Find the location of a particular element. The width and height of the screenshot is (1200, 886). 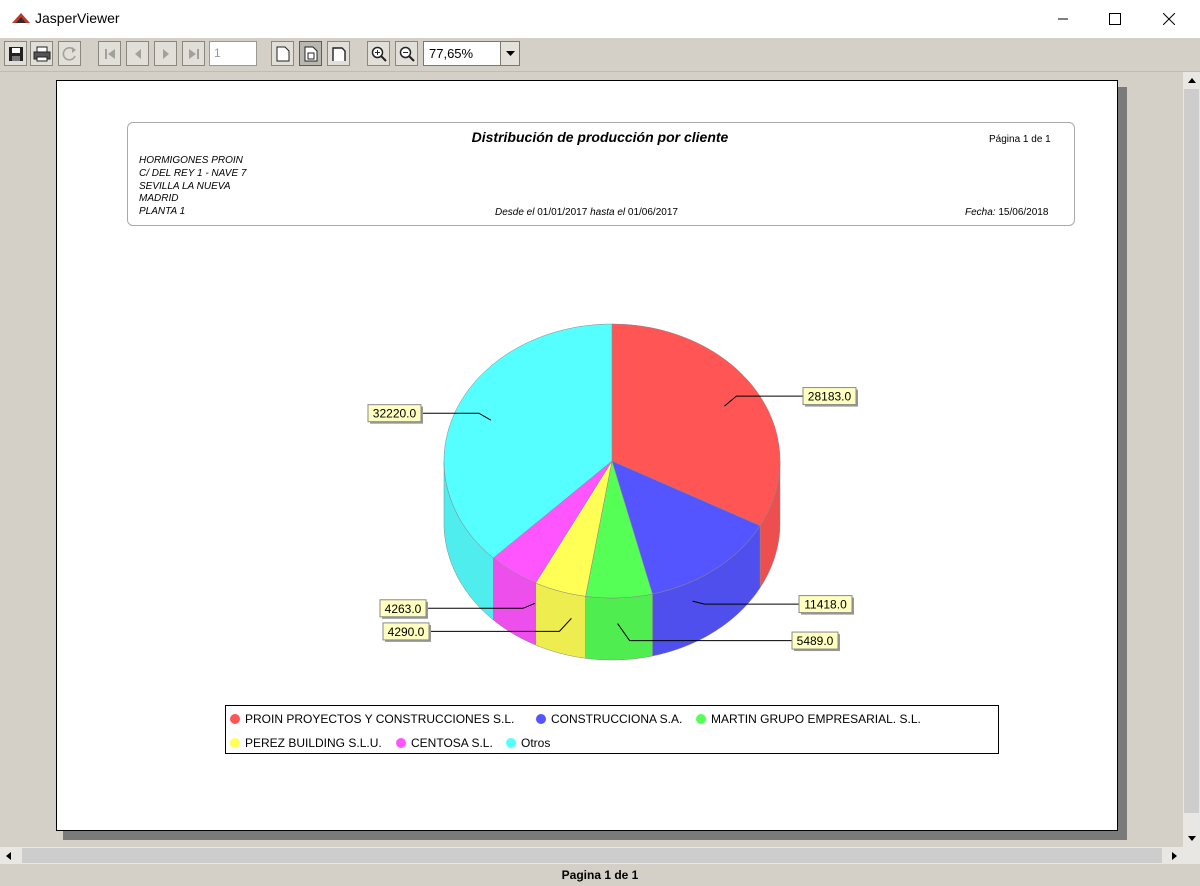

legend-item-1: CONSTRUCCIONA S.A. is located at coordinates (609, 719).